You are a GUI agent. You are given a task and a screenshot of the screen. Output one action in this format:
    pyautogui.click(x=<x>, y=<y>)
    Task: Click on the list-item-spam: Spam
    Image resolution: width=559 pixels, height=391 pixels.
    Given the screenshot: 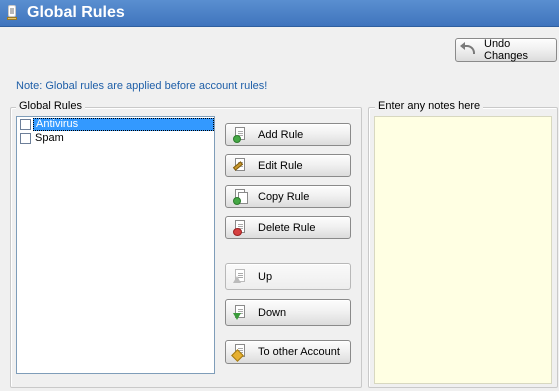 What is the action you would take?
    pyautogui.click(x=115, y=138)
    